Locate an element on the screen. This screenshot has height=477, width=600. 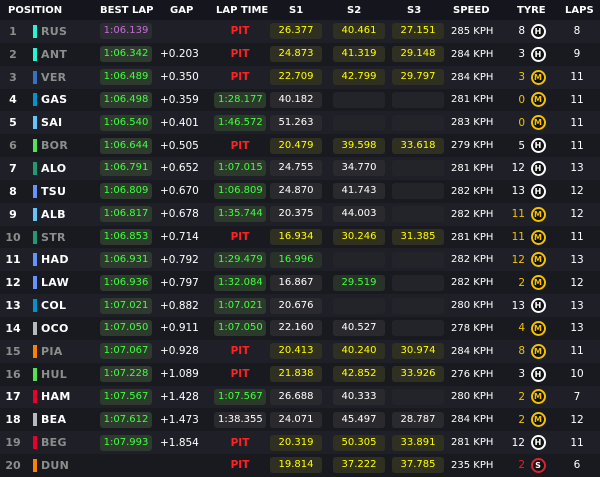
position: 9 is located at coordinates (13, 214).